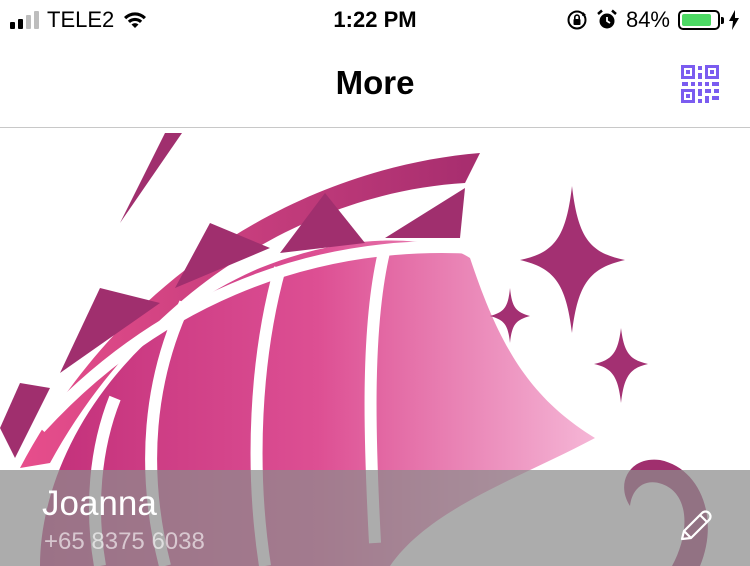 The width and height of the screenshot is (750, 566). What do you see at coordinates (375, 20) in the screenshot?
I see `status-bar: TELE2 1:22 PM 84%` at bounding box center [375, 20].